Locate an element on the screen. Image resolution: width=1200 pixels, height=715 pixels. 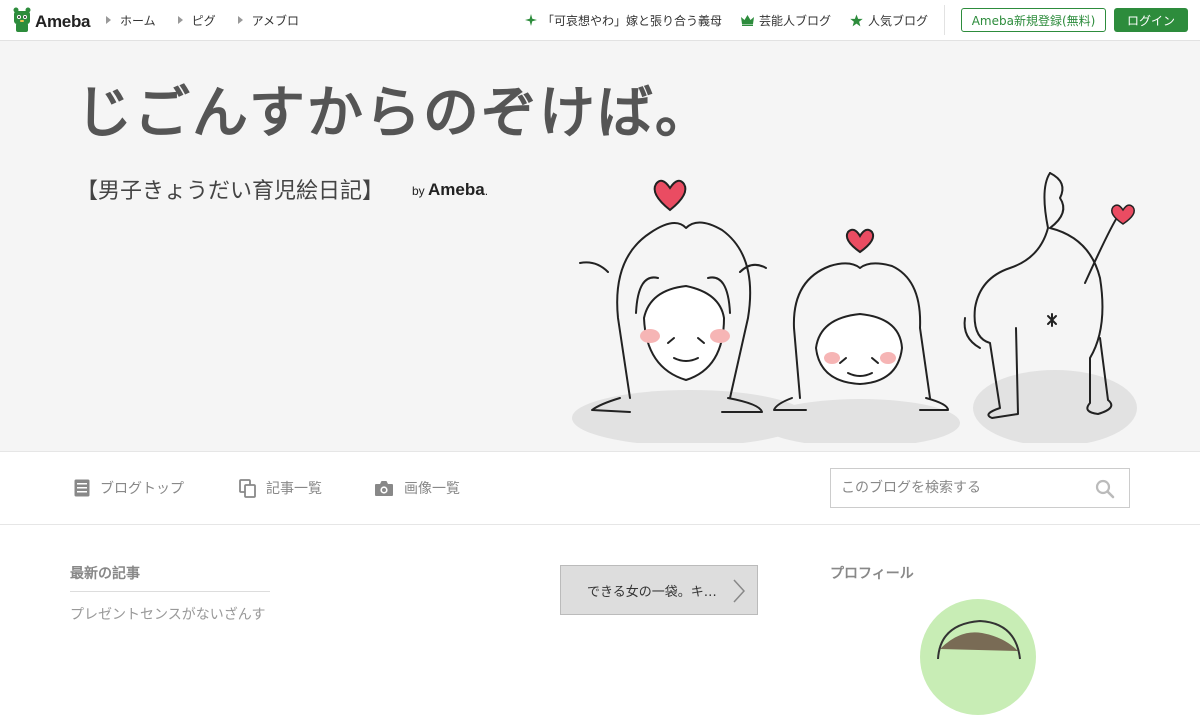
login-button: ログイン is located at coordinates (1151, 20).